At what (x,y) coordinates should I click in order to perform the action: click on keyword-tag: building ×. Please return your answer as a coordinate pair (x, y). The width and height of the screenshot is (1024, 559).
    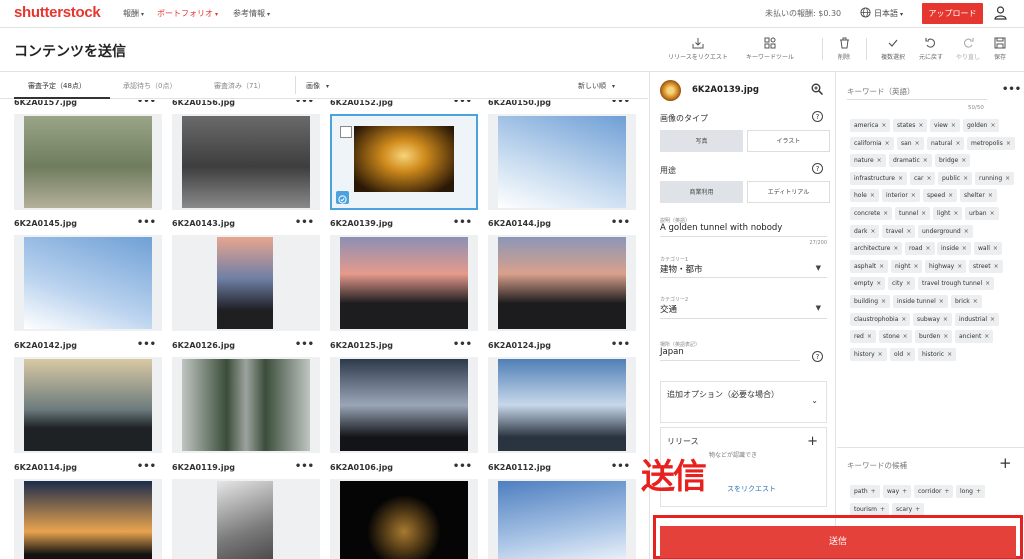
    Looking at the image, I should click on (870, 301).